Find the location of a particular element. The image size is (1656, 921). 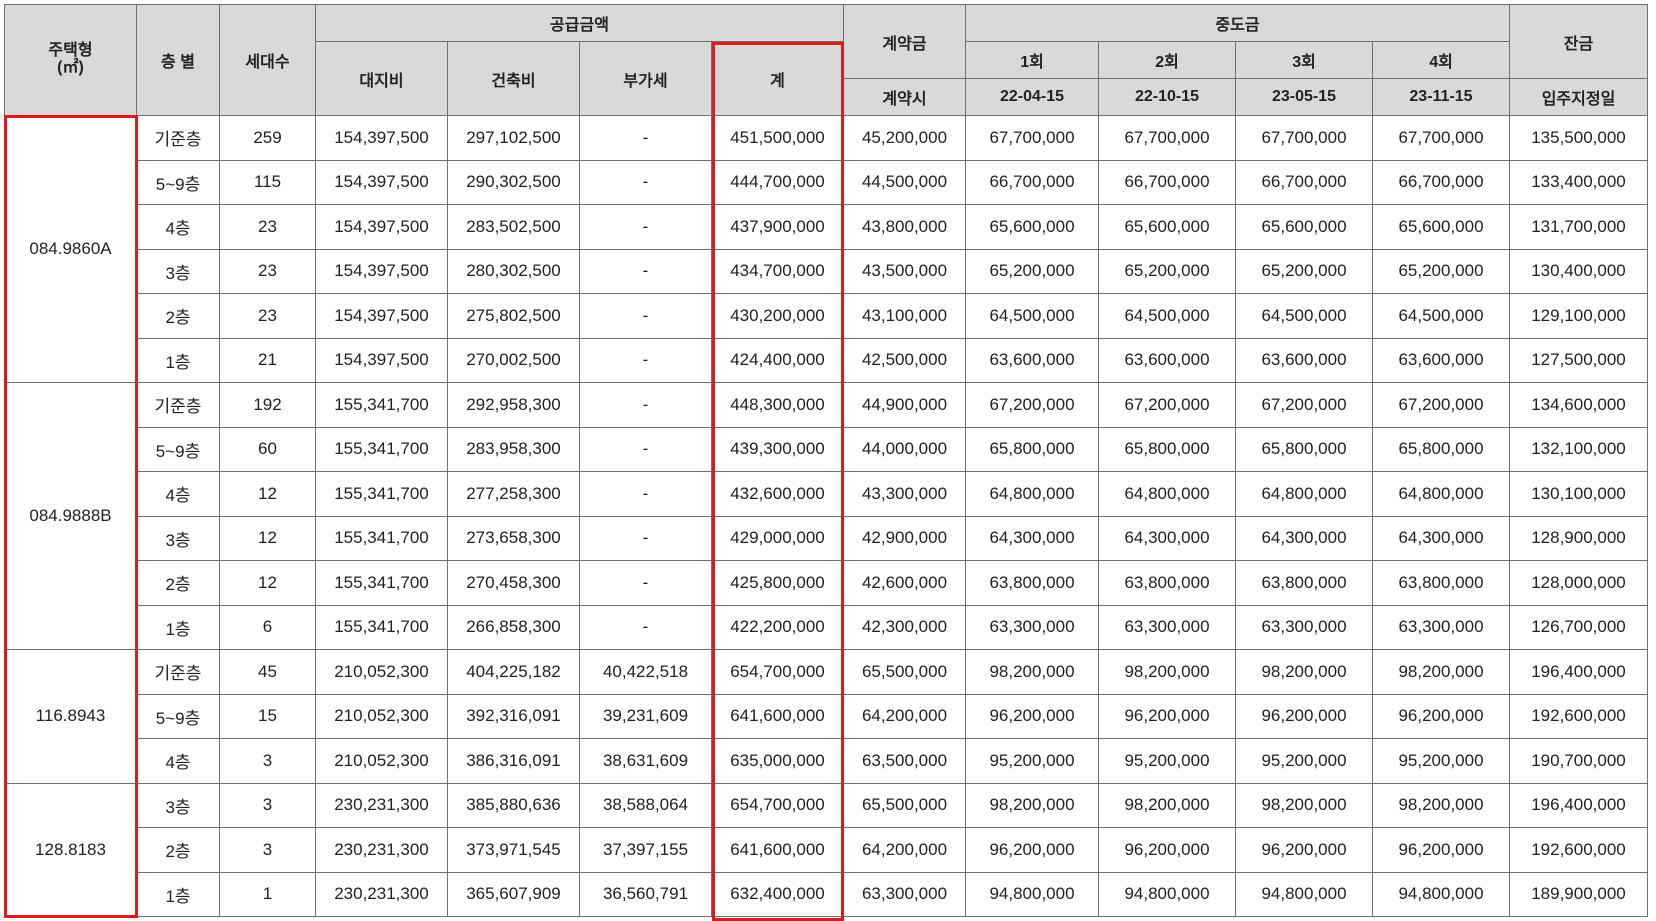

balance-cell: 132,100,000 is located at coordinates (1578, 449).